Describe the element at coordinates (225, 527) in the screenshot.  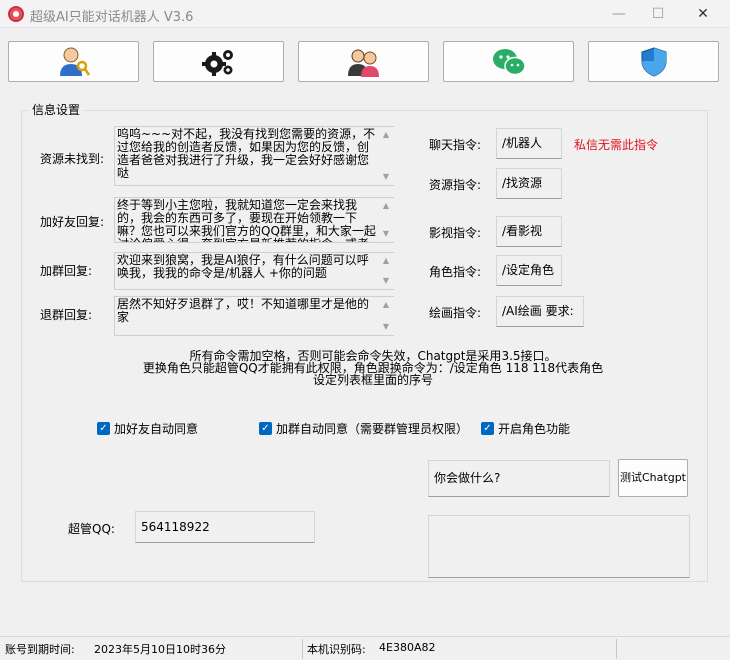
I see `admin-qq-input: 564118922` at that location.